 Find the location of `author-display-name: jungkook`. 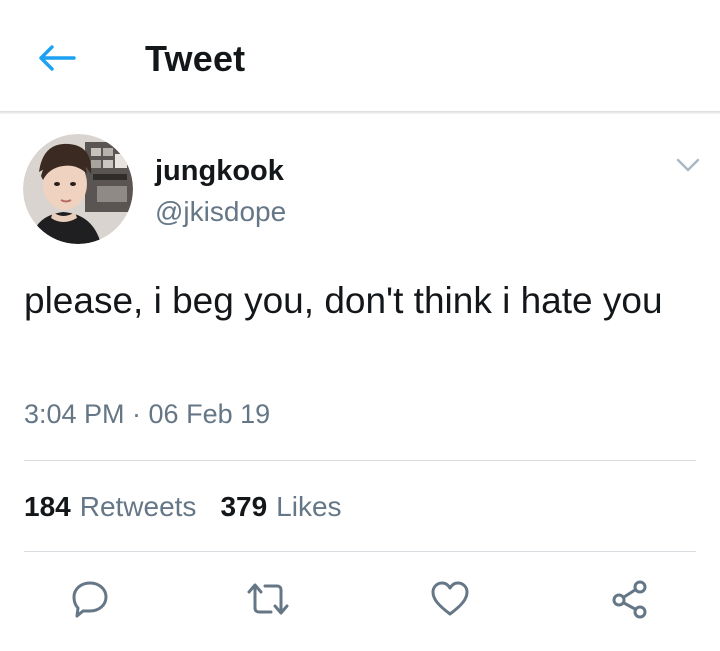

author-display-name: jungkook is located at coordinates (219, 171).